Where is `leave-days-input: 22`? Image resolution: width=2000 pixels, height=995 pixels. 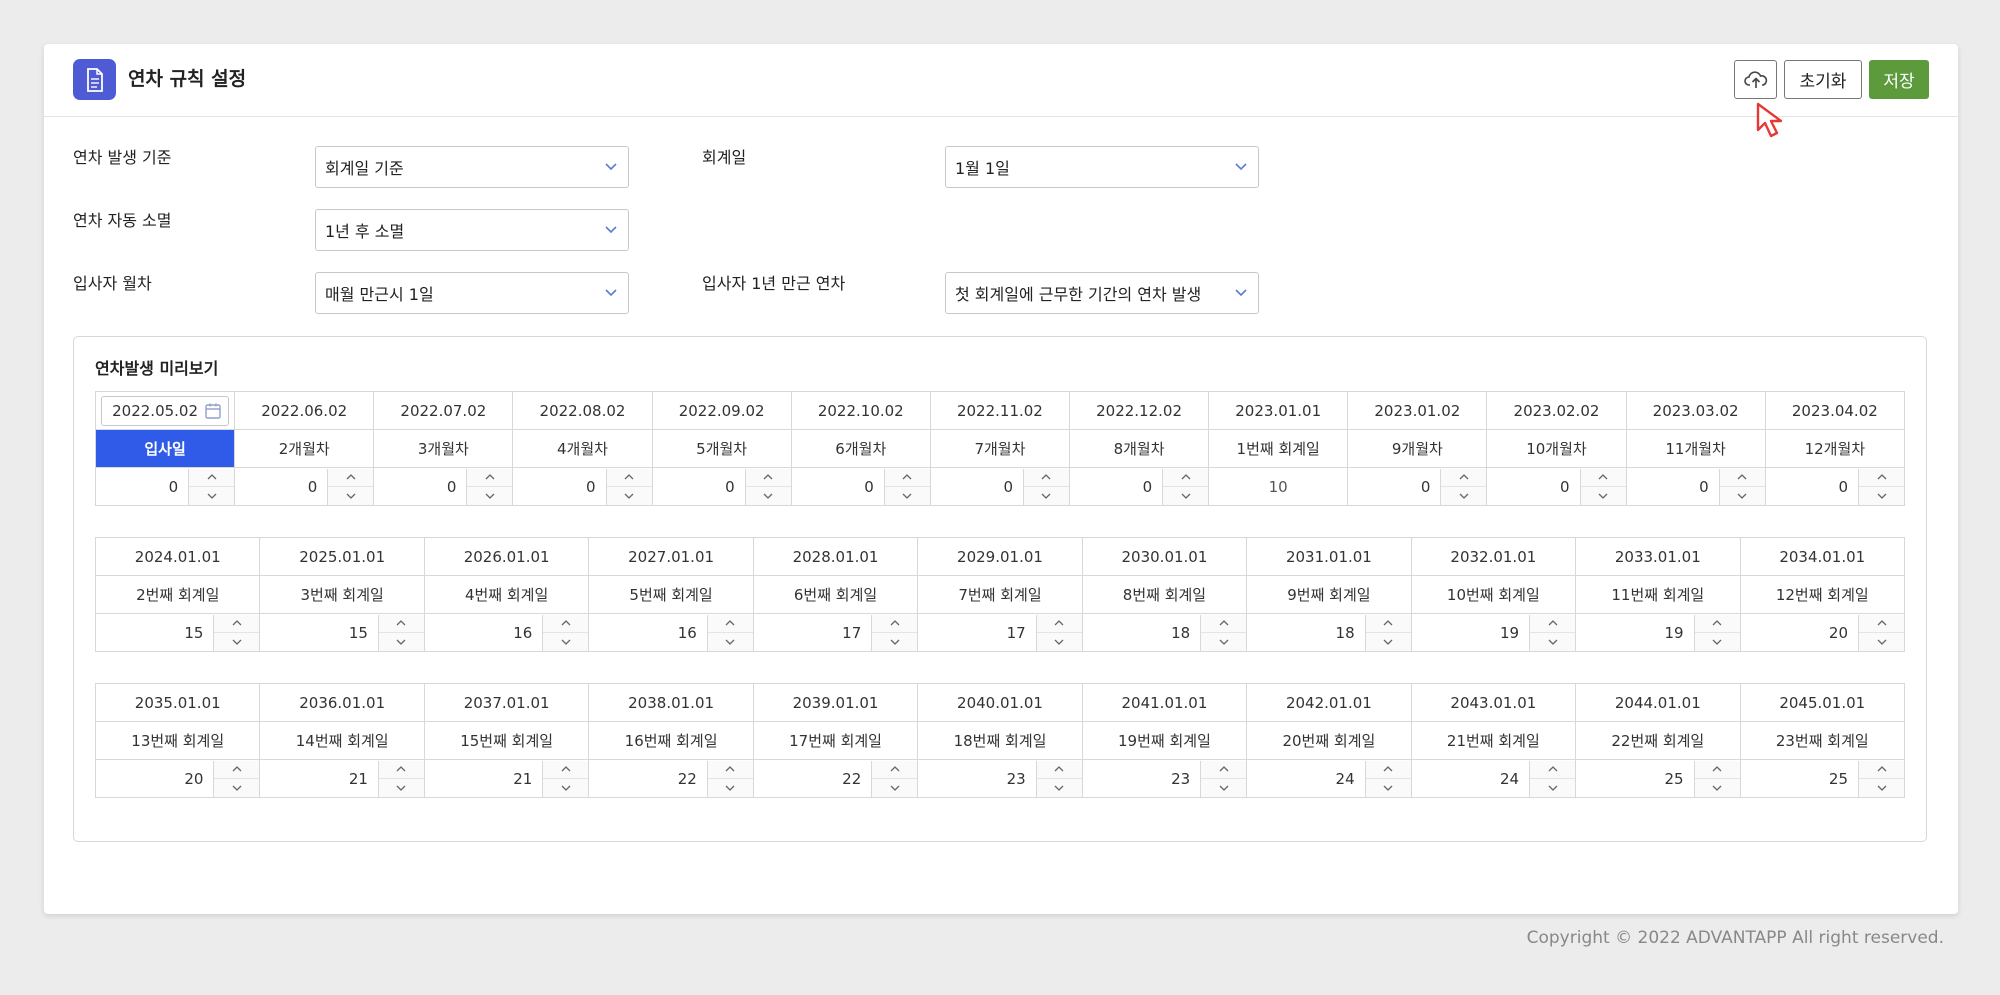
leave-days-input: 22 is located at coordinates (812, 779).